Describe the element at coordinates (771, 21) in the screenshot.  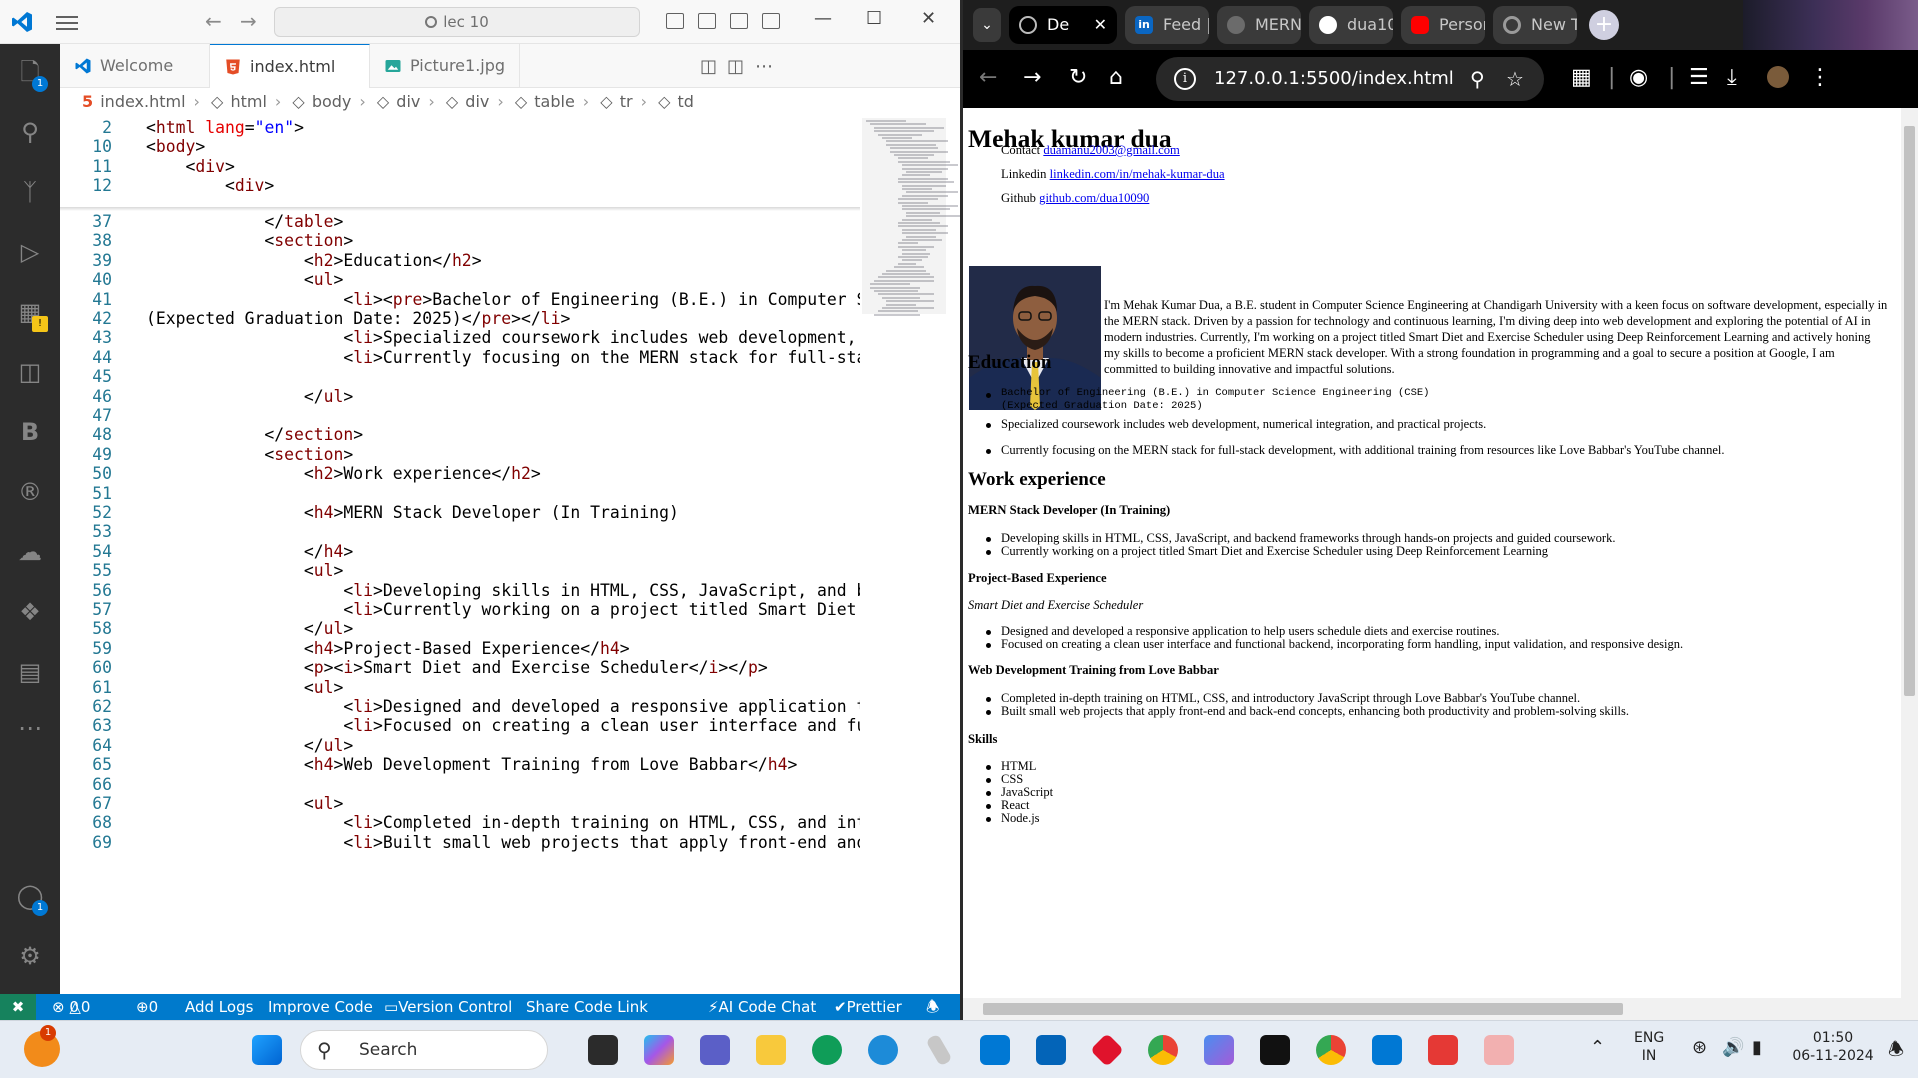
I see `customize-layout-icon` at that location.